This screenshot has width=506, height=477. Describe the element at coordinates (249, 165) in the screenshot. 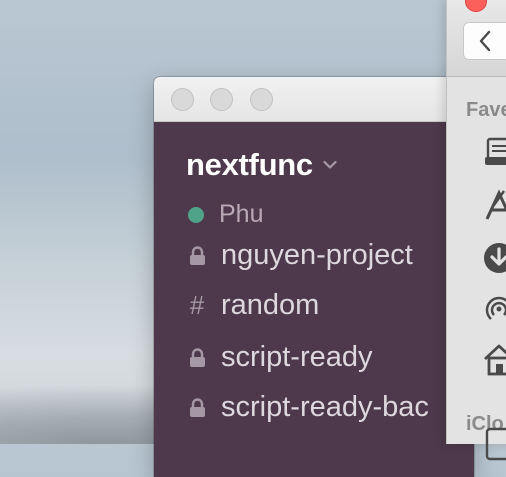

I see `team-name: nextfunc` at that location.